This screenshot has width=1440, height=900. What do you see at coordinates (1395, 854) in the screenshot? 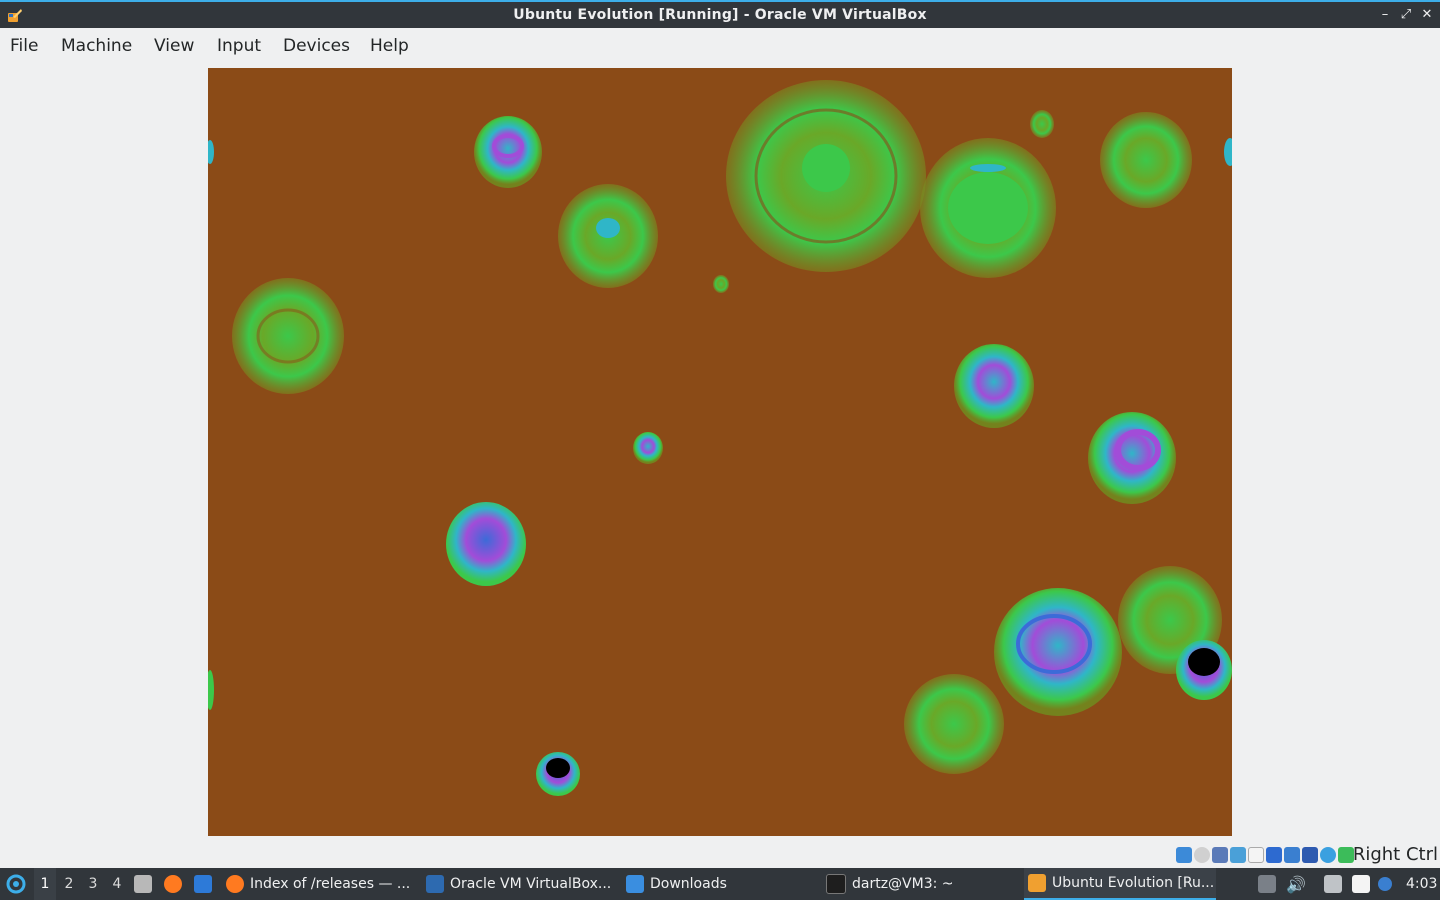
I see `host-key-label: Right Ctrl` at bounding box center [1395, 854].